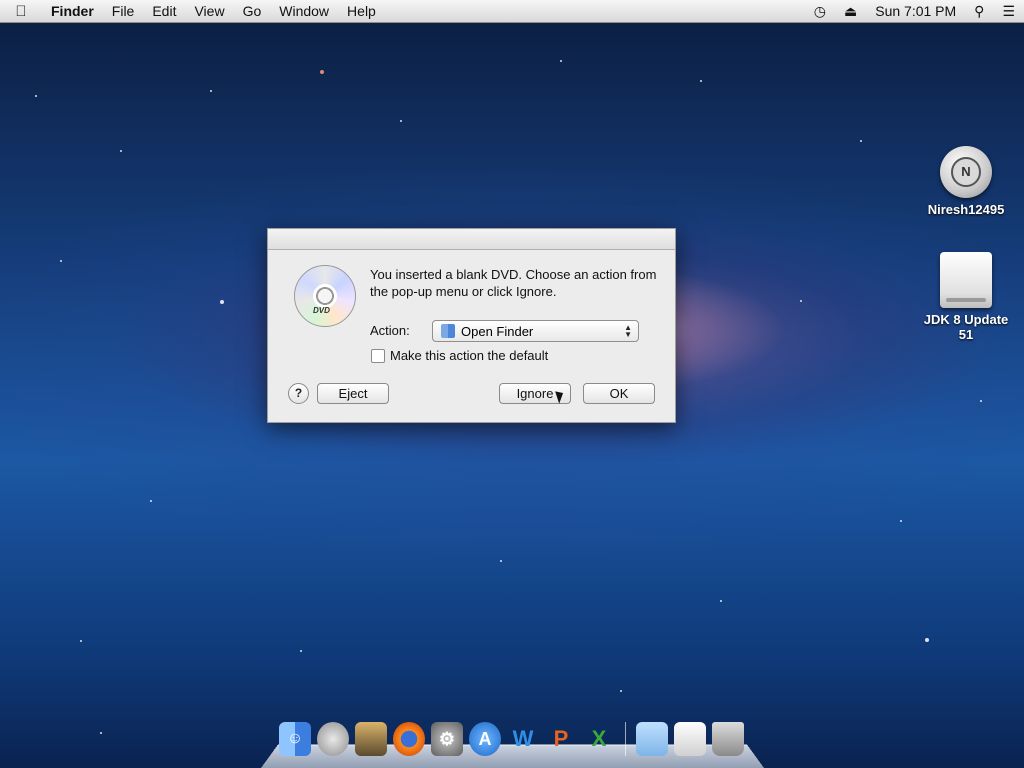 Image resolution: width=1024 pixels, height=768 pixels. I want to click on time-machine-icon: ◷, so click(820, 11).